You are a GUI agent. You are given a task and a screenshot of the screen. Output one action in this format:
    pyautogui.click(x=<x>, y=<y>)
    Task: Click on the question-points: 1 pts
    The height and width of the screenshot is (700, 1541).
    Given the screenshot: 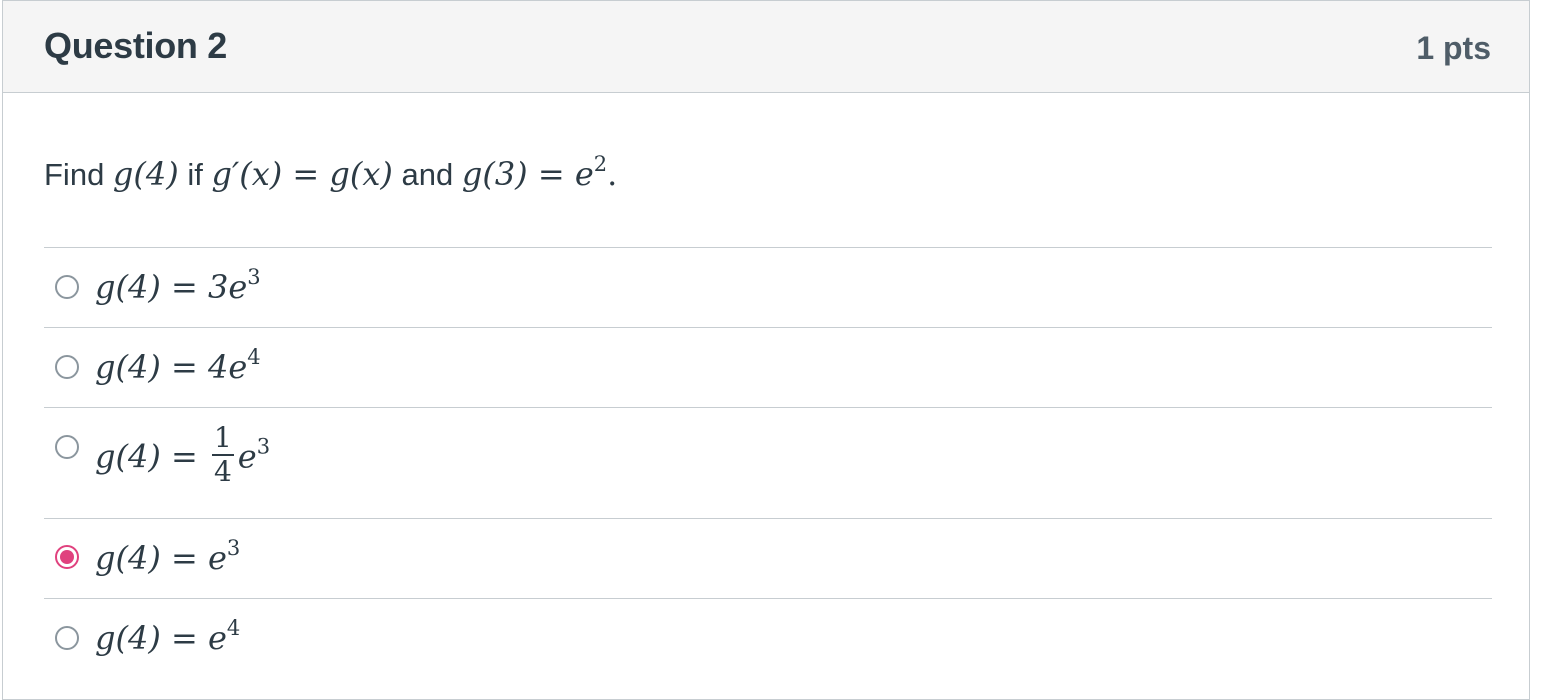 What is the action you would take?
    pyautogui.click(x=1453, y=48)
    